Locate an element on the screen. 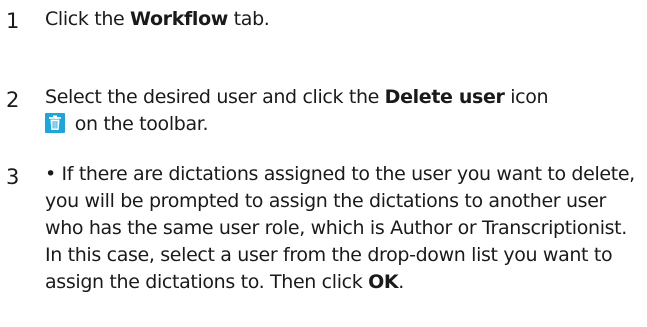 This screenshot has width=647, height=327. step-number: 2 is located at coordinates (13, 100).